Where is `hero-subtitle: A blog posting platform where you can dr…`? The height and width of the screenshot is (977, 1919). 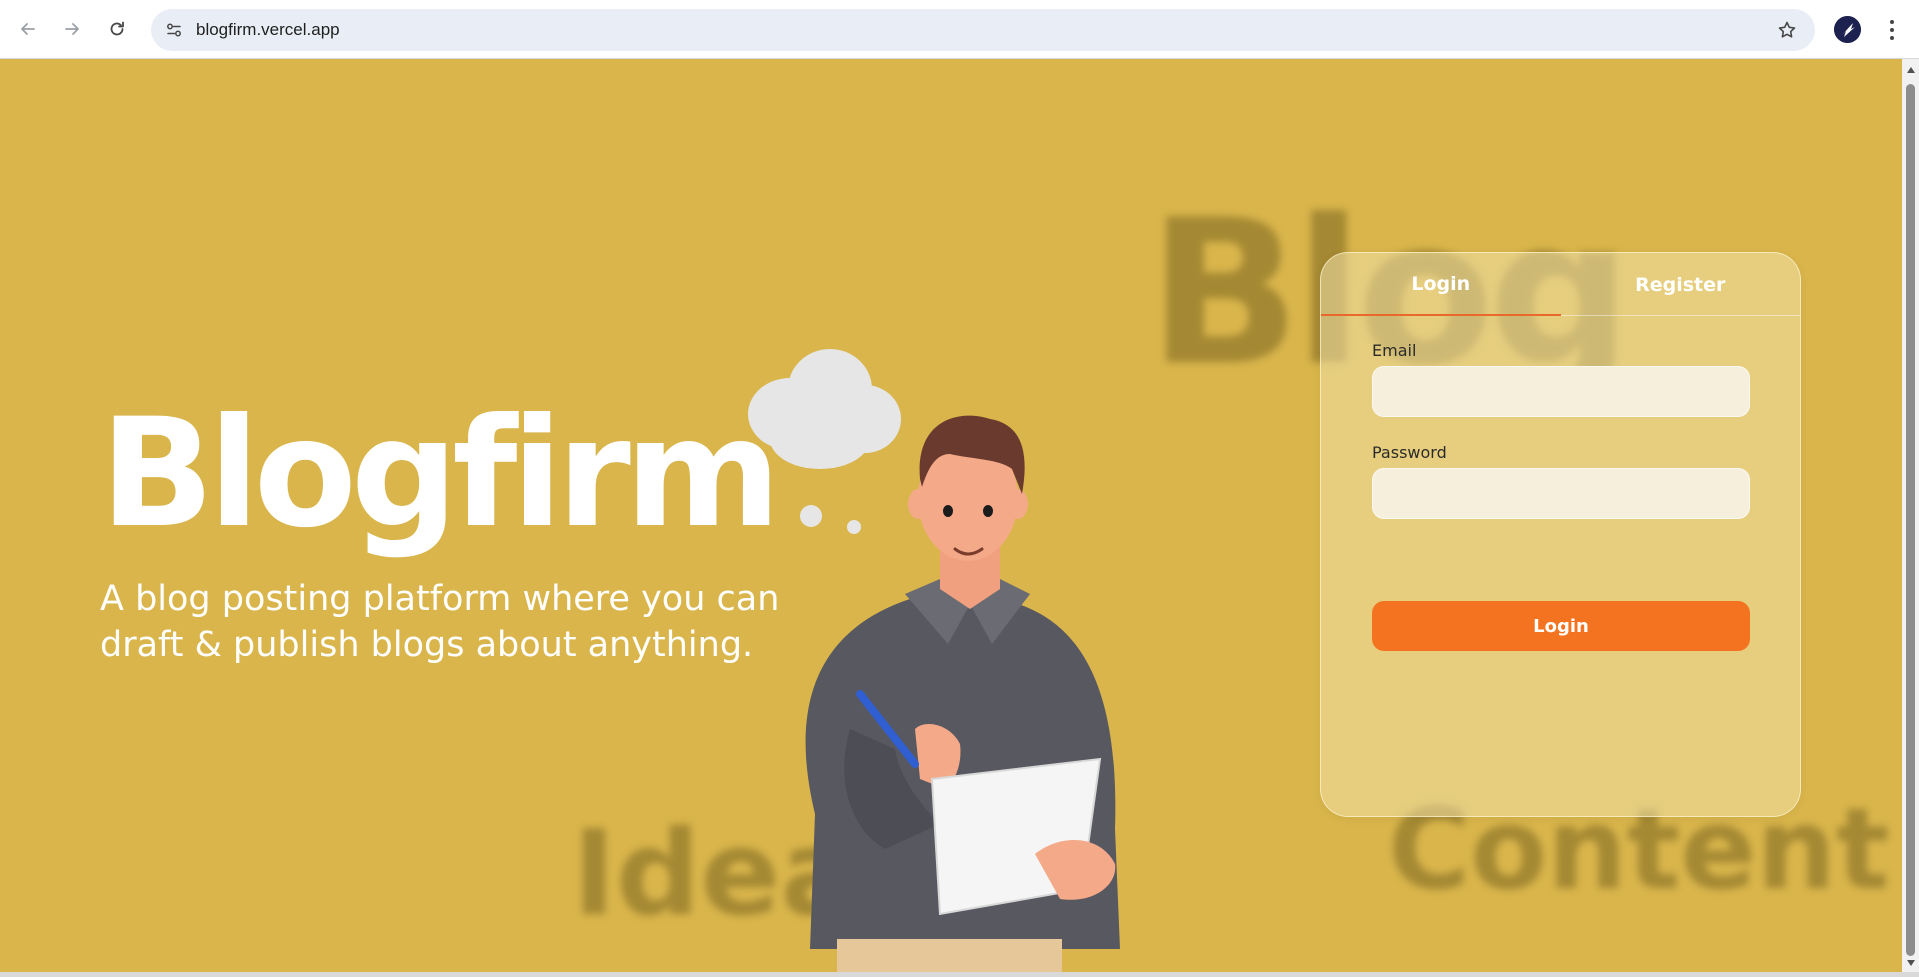
hero-subtitle: A blog posting platform where you can dr… is located at coordinates (440, 622).